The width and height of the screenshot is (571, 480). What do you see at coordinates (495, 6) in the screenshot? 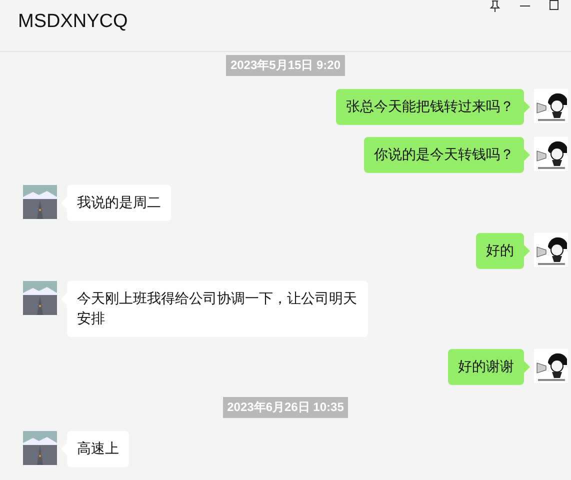
I see `pin-icon` at bounding box center [495, 6].